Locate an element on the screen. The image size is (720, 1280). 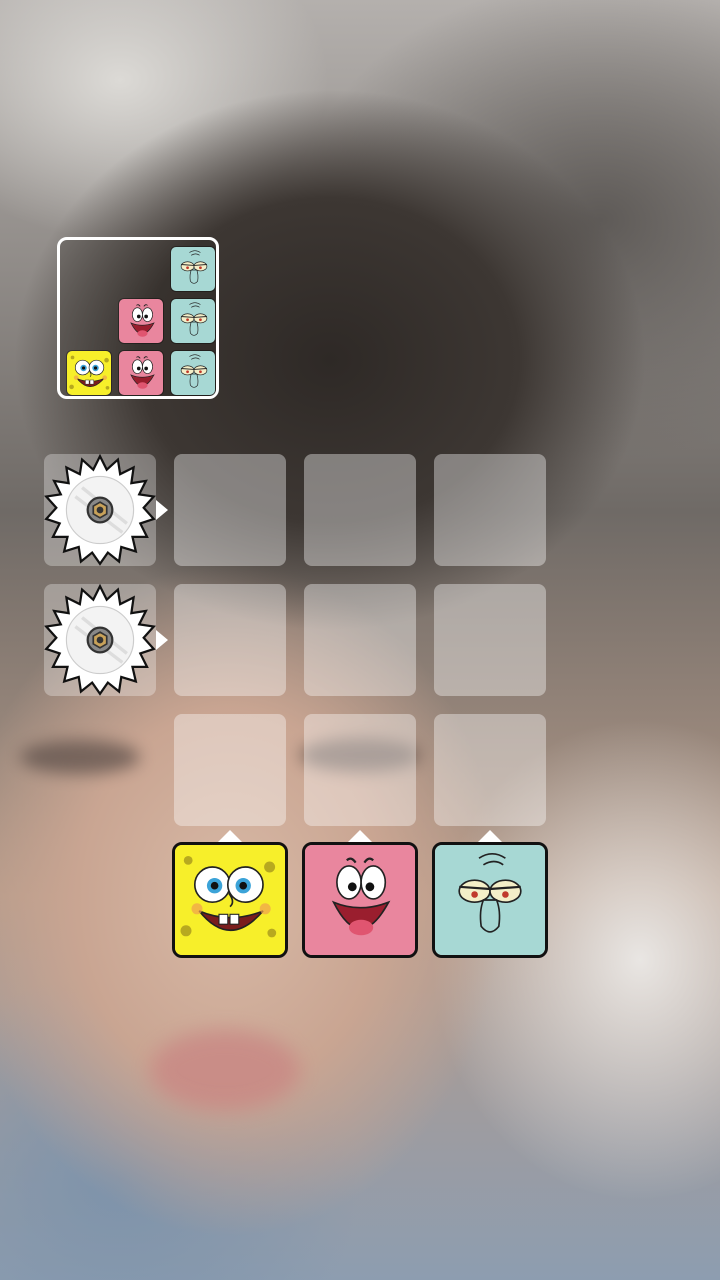
target-pattern-card is located at coordinates (138, 318).